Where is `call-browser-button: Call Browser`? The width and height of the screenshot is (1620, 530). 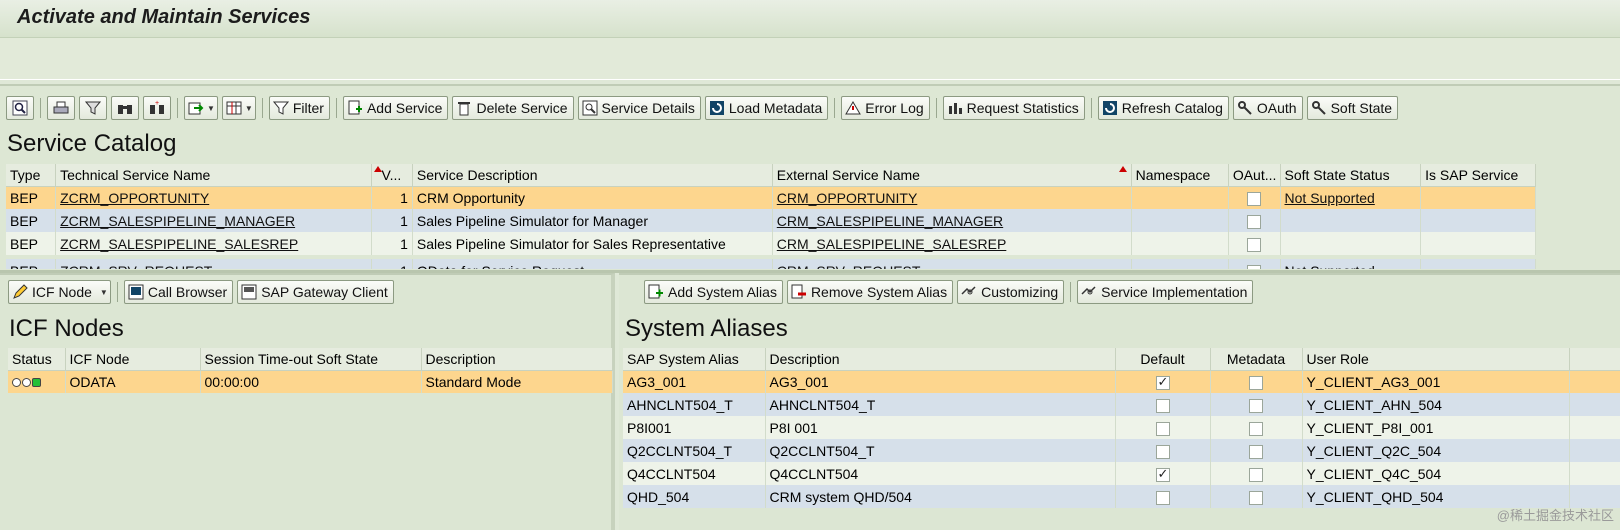
call-browser-button: Call Browser is located at coordinates (178, 292).